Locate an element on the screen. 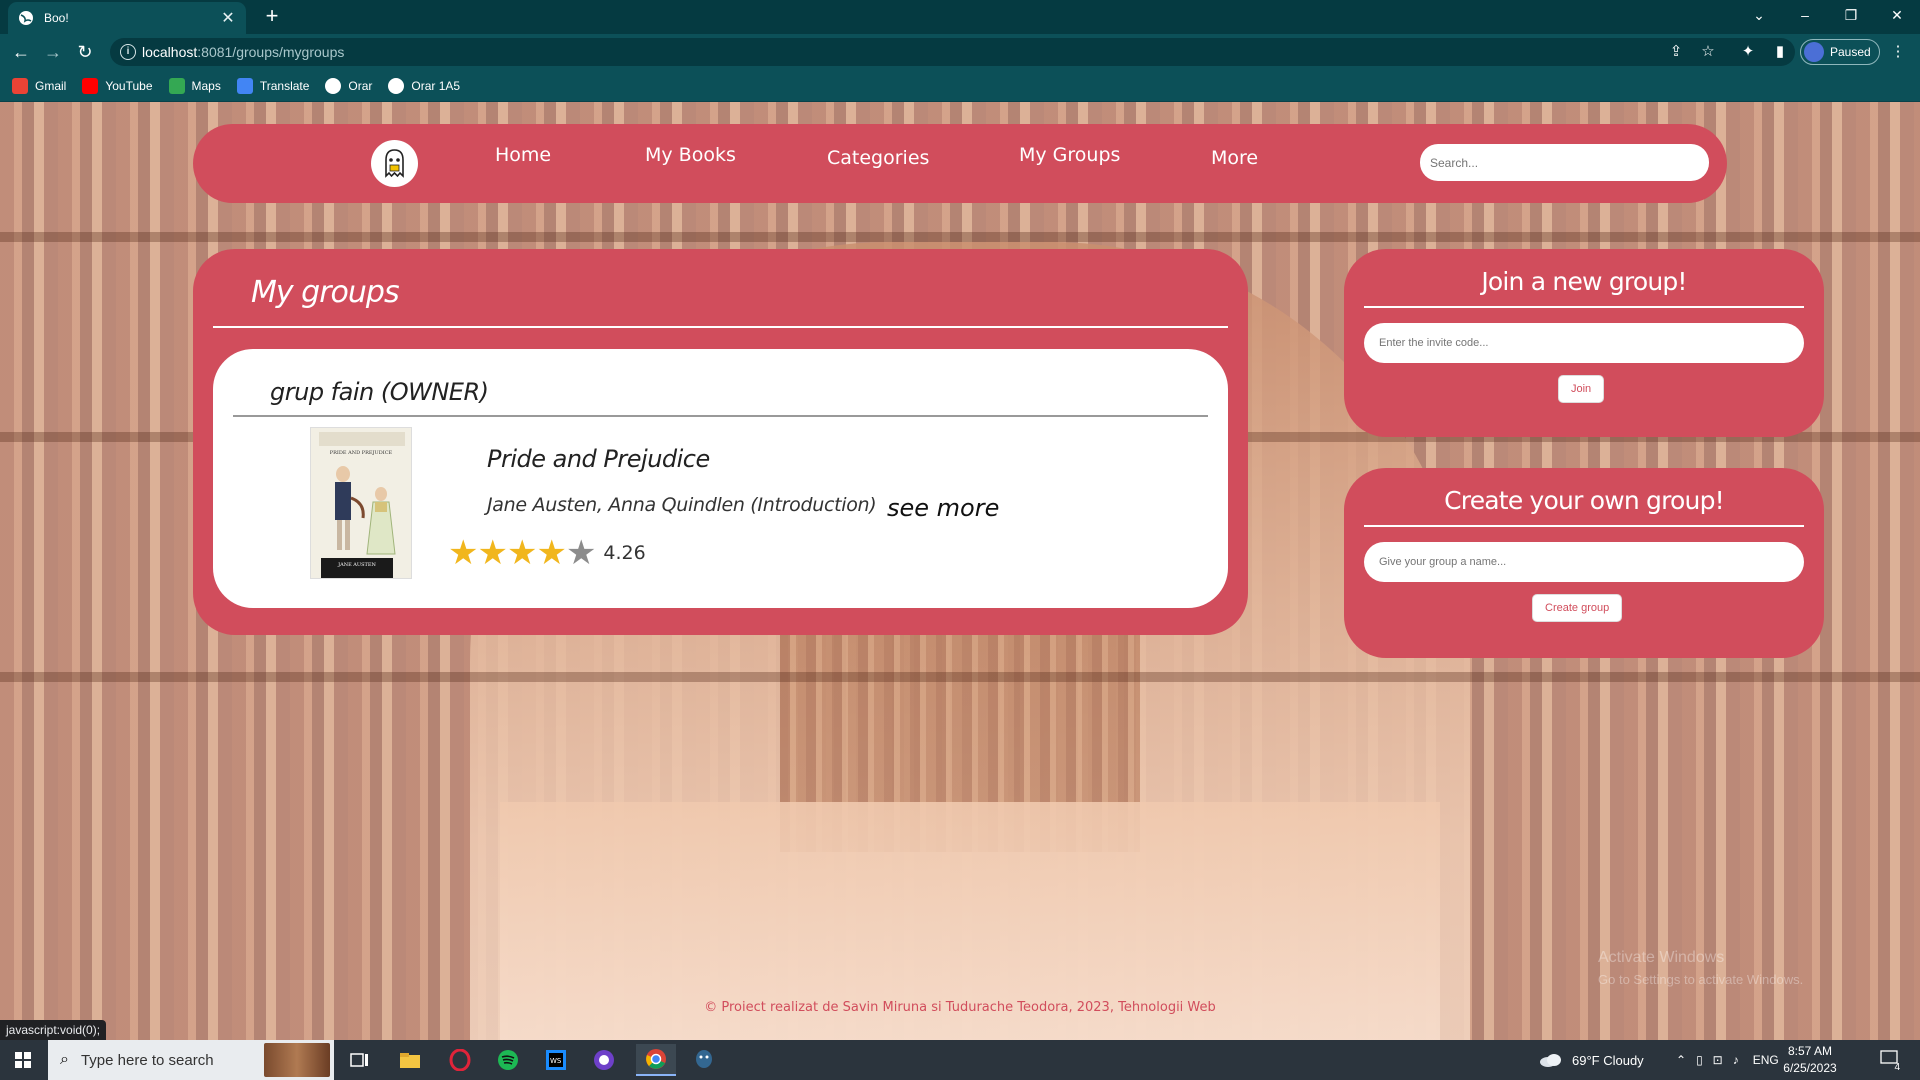 This screenshot has height=1080, width=1920. spotify-icon is located at coordinates (508, 1060).